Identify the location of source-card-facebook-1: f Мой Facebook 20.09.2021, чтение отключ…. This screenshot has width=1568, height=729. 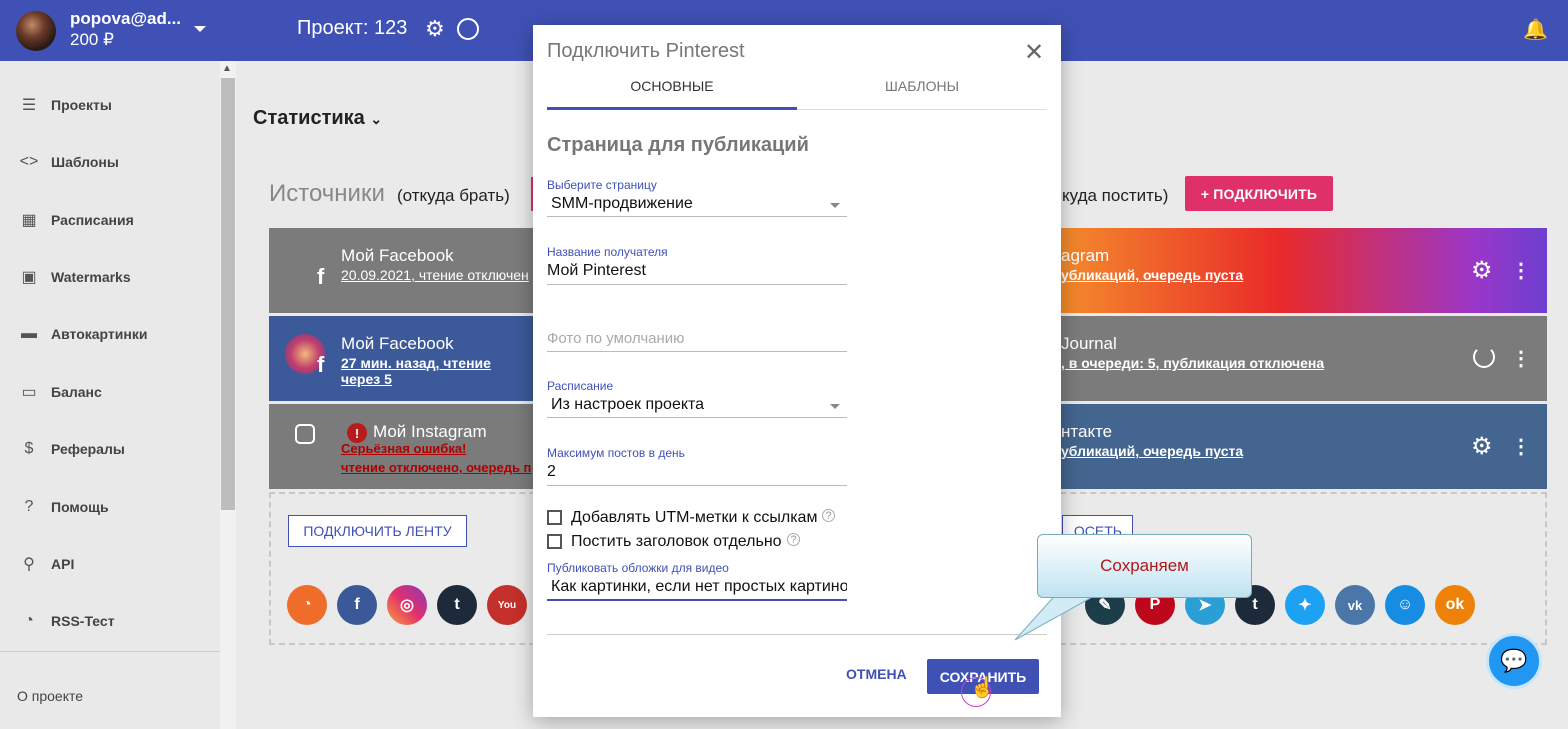
(401, 270).